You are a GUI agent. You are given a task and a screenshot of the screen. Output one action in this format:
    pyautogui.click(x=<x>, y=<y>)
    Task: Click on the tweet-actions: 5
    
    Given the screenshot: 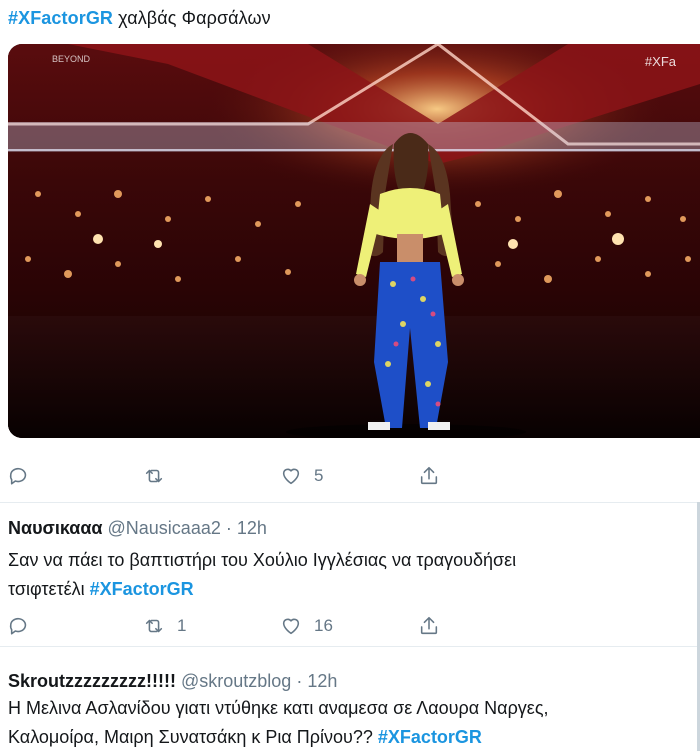 What is the action you would take?
    pyautogui.click(x=350, y=476)
    